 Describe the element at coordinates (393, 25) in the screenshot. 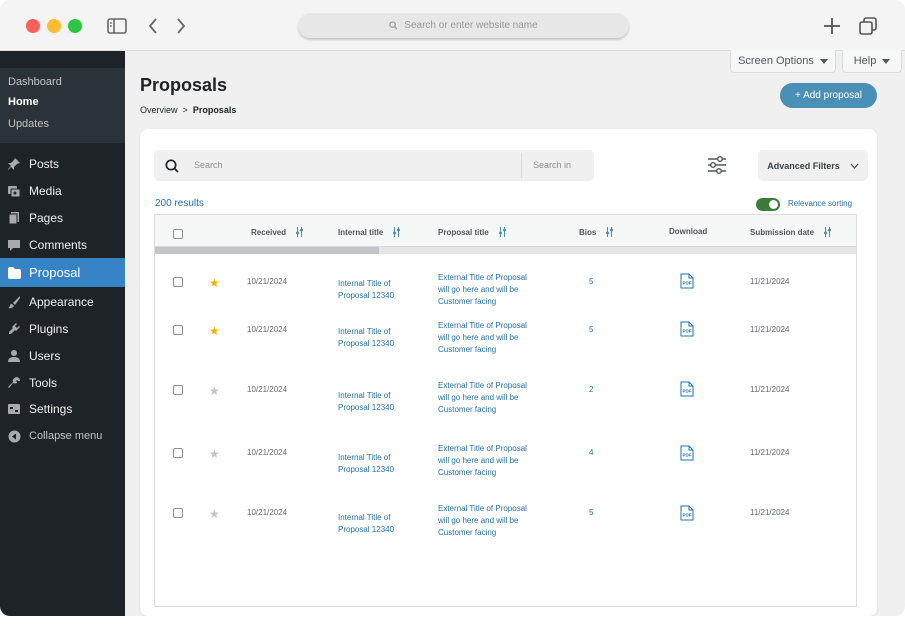

I see `search-icon` at that location.